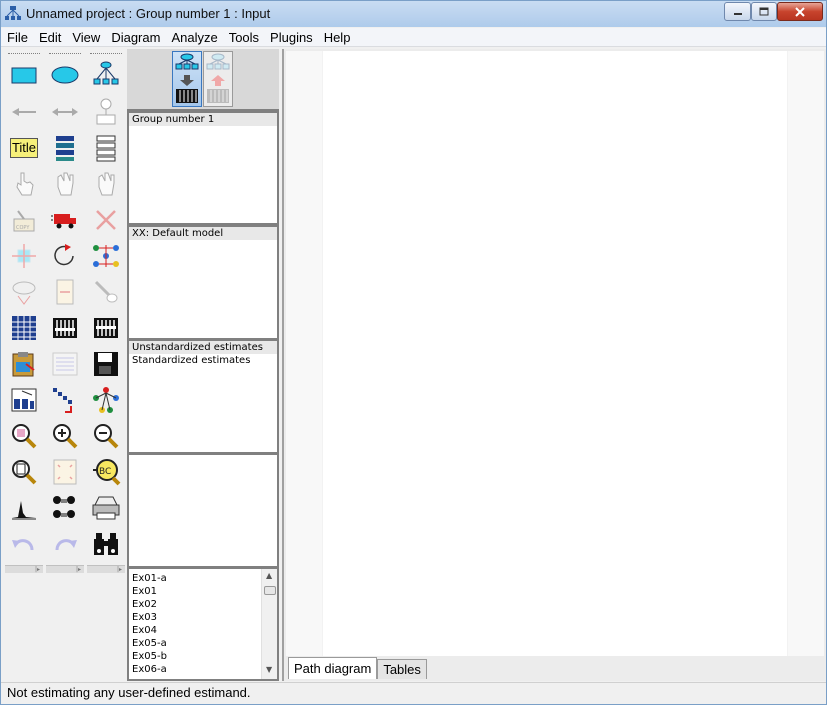  Describe the element at coordinates (195, 578) in the screenshot. I see `file-item: Ex01-a` at that location.